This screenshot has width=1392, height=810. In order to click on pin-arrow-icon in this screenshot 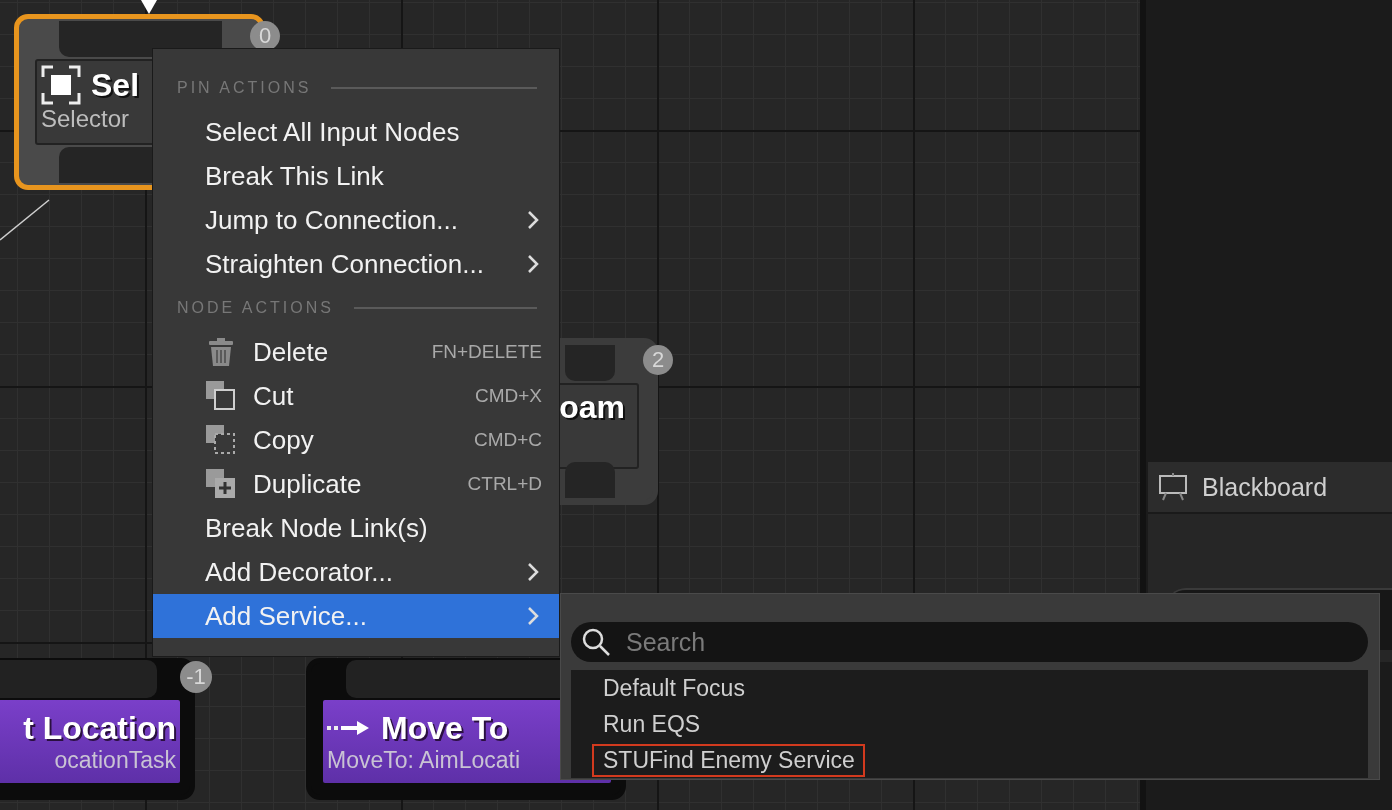, I will do `click(149, 7)`.